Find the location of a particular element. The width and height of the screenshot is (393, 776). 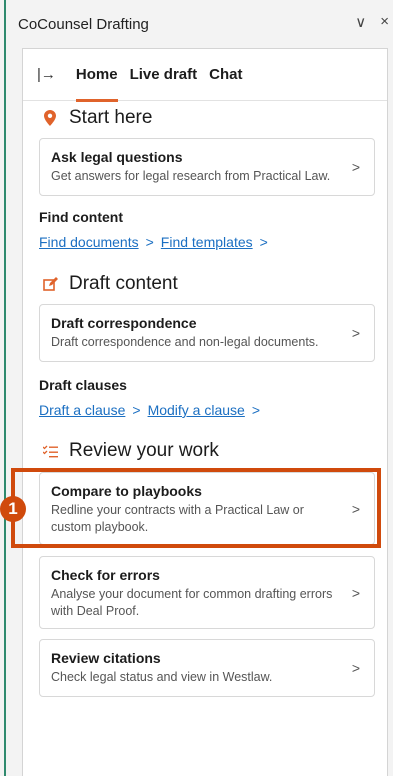

draft-clauses-links: Draft a clause > Modify a clause > is located at coordinates (153, 410).